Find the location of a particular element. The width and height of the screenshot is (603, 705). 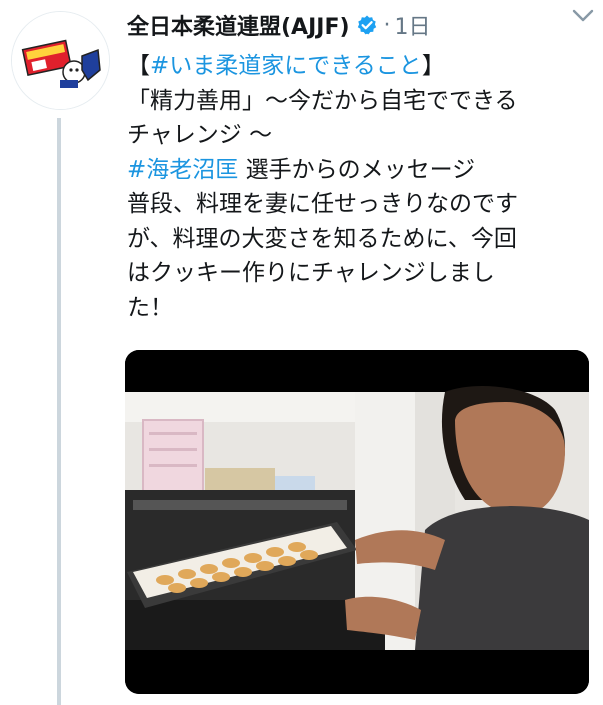

chevron-down-icon is located at coordinates (583, 16).